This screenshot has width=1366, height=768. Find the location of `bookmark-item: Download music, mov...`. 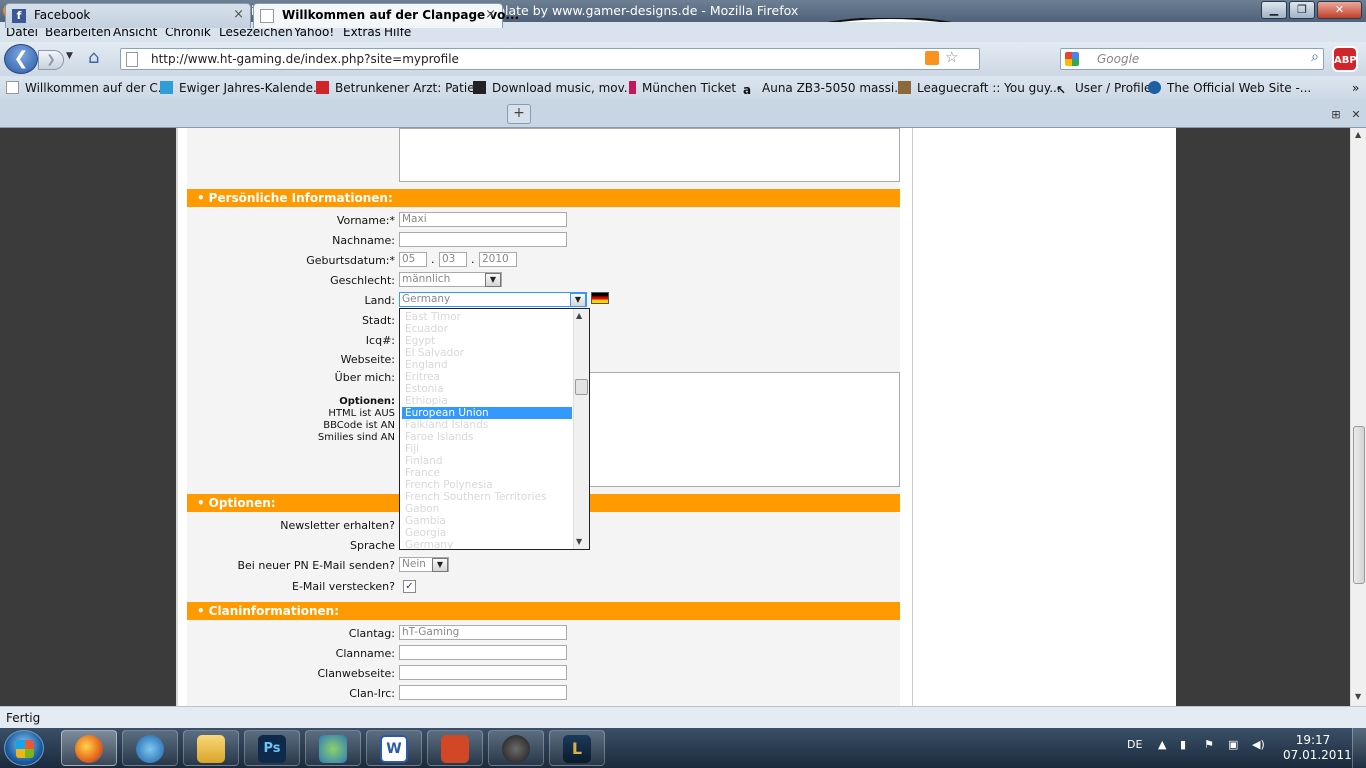

bookmark-item: Download music, mov... is located at coordinates (554, 88).